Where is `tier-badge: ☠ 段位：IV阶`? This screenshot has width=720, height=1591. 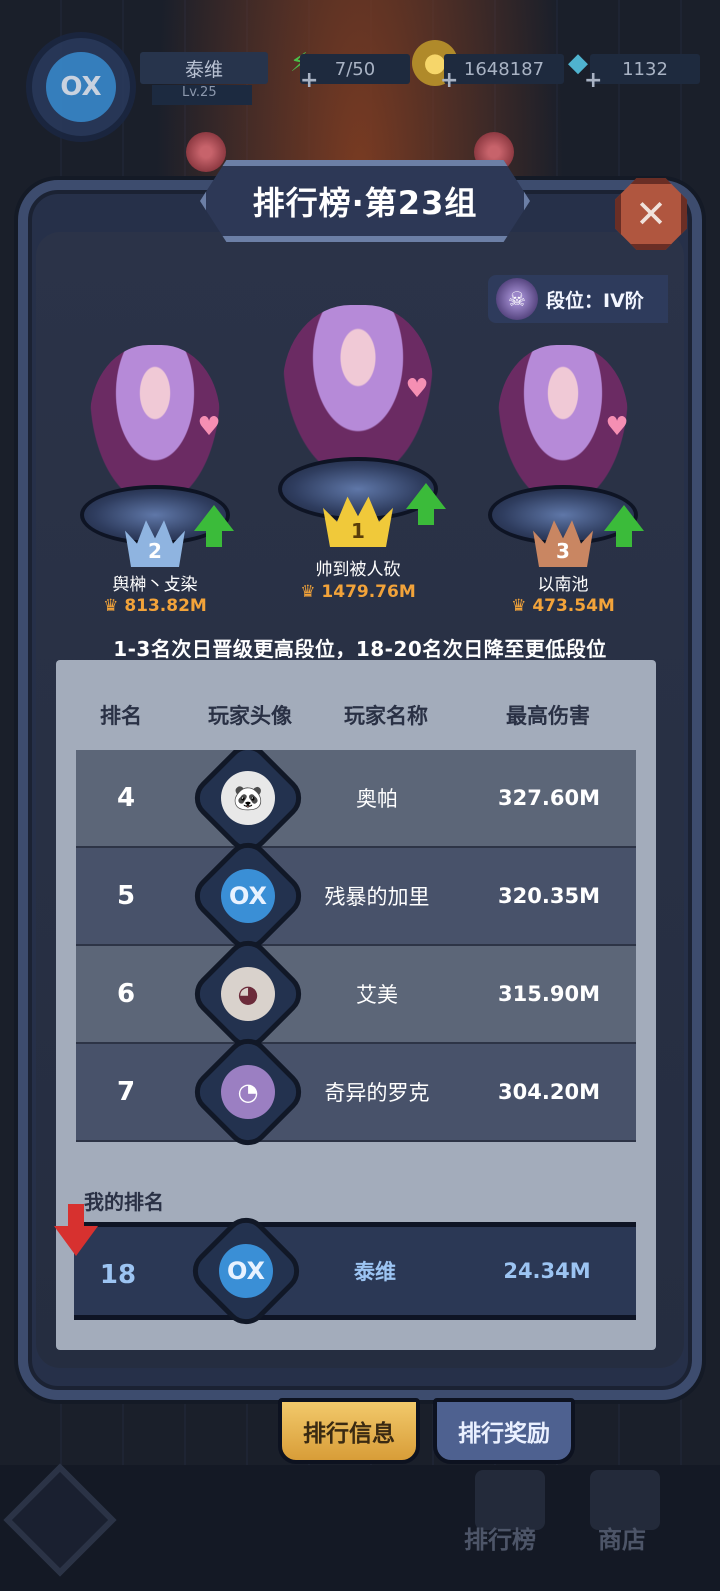
tier-badge: ☠ 段位：IV阶 is located at coordinates (578, 299).